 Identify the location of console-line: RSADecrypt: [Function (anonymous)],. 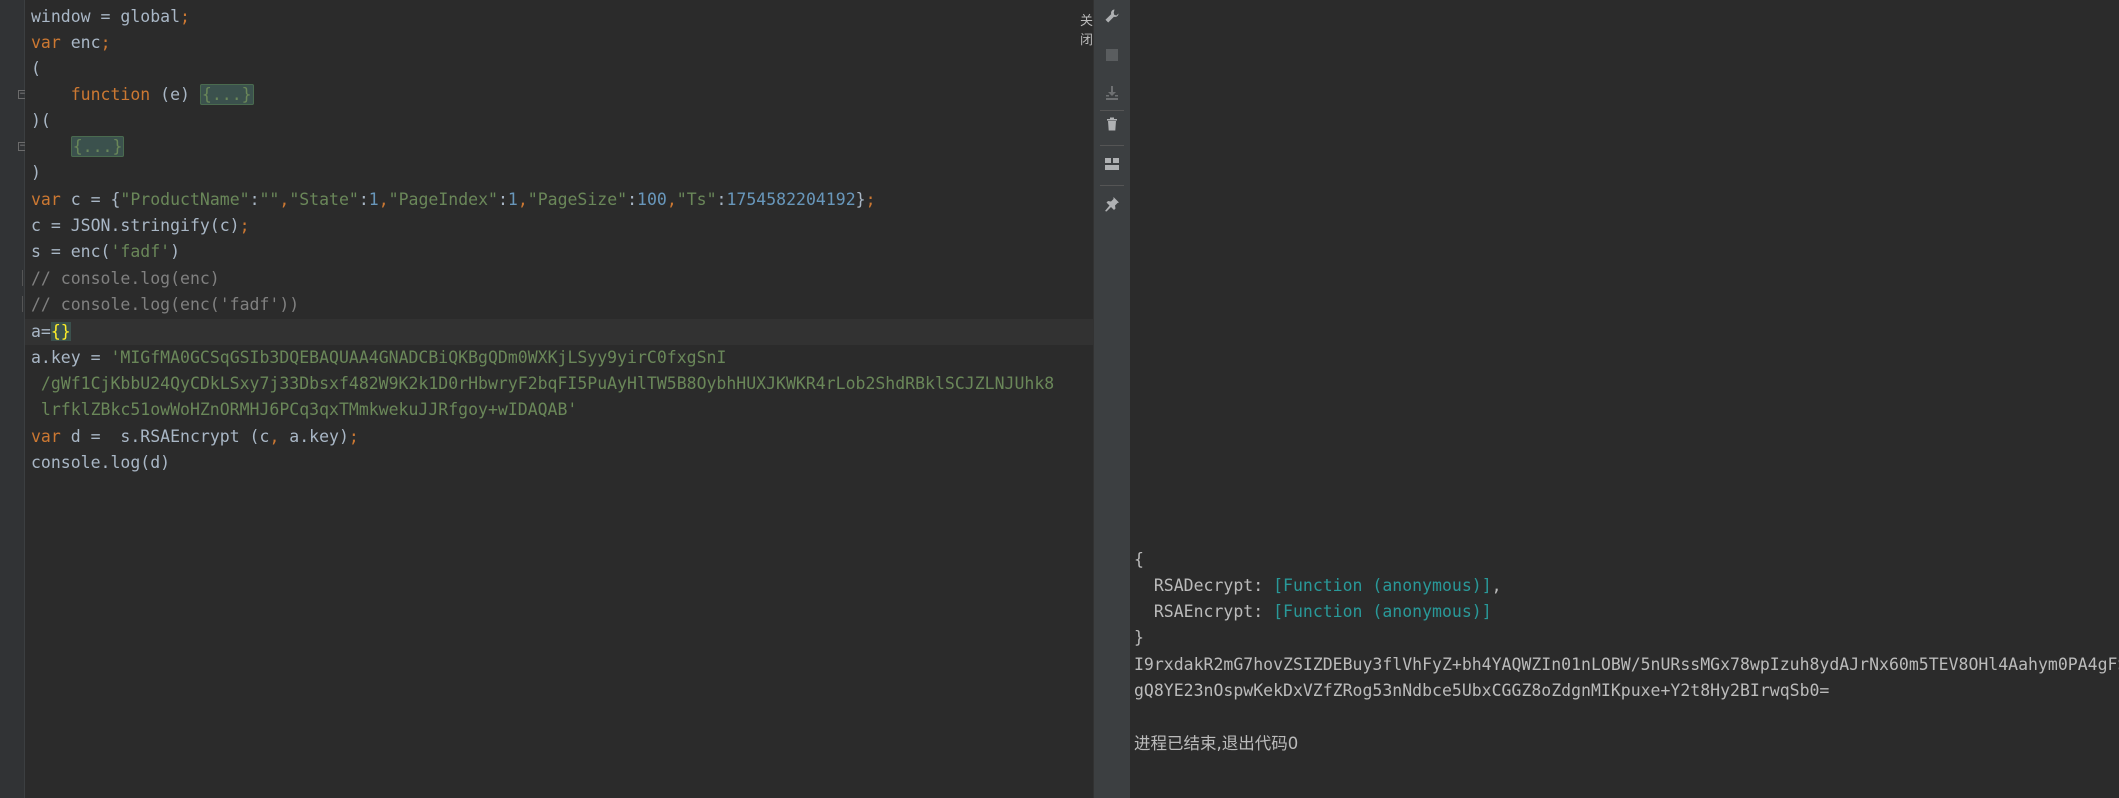
(1318, 585).